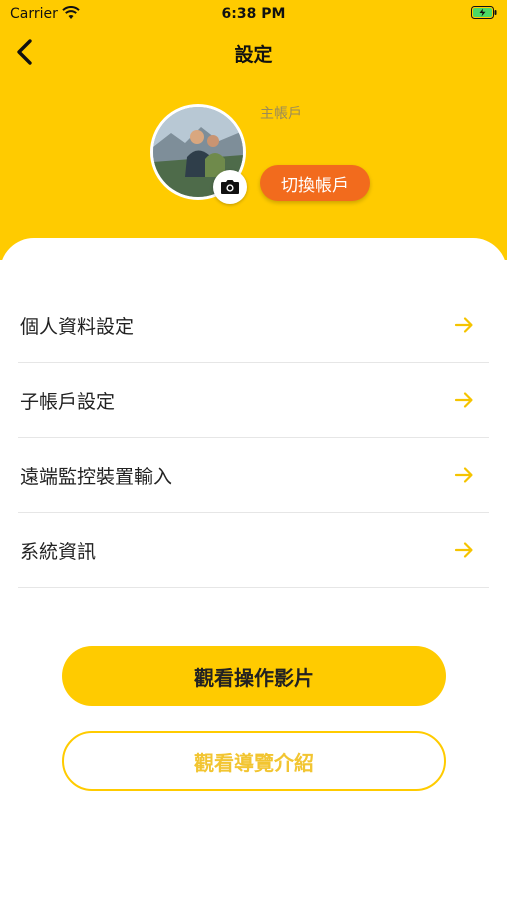  I want to click on battery-icon, so click(484, 12).